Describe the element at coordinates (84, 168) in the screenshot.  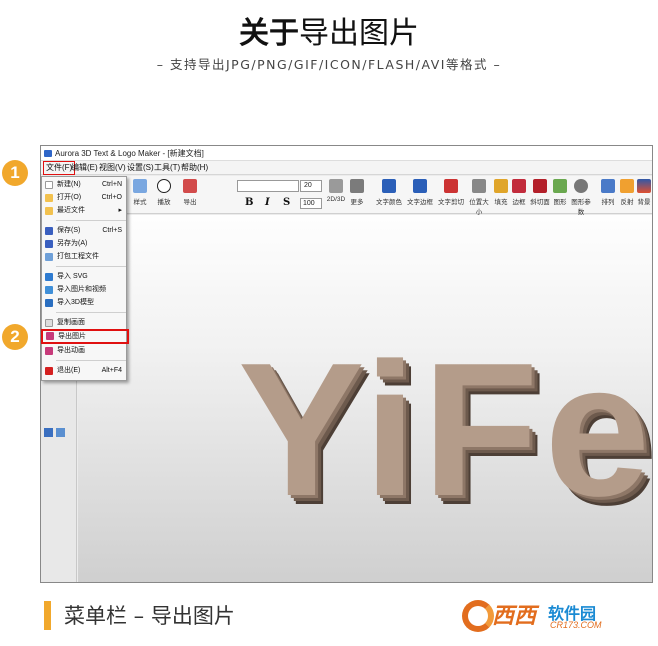
I see `menu-edit: 编辑(E)` at that location.